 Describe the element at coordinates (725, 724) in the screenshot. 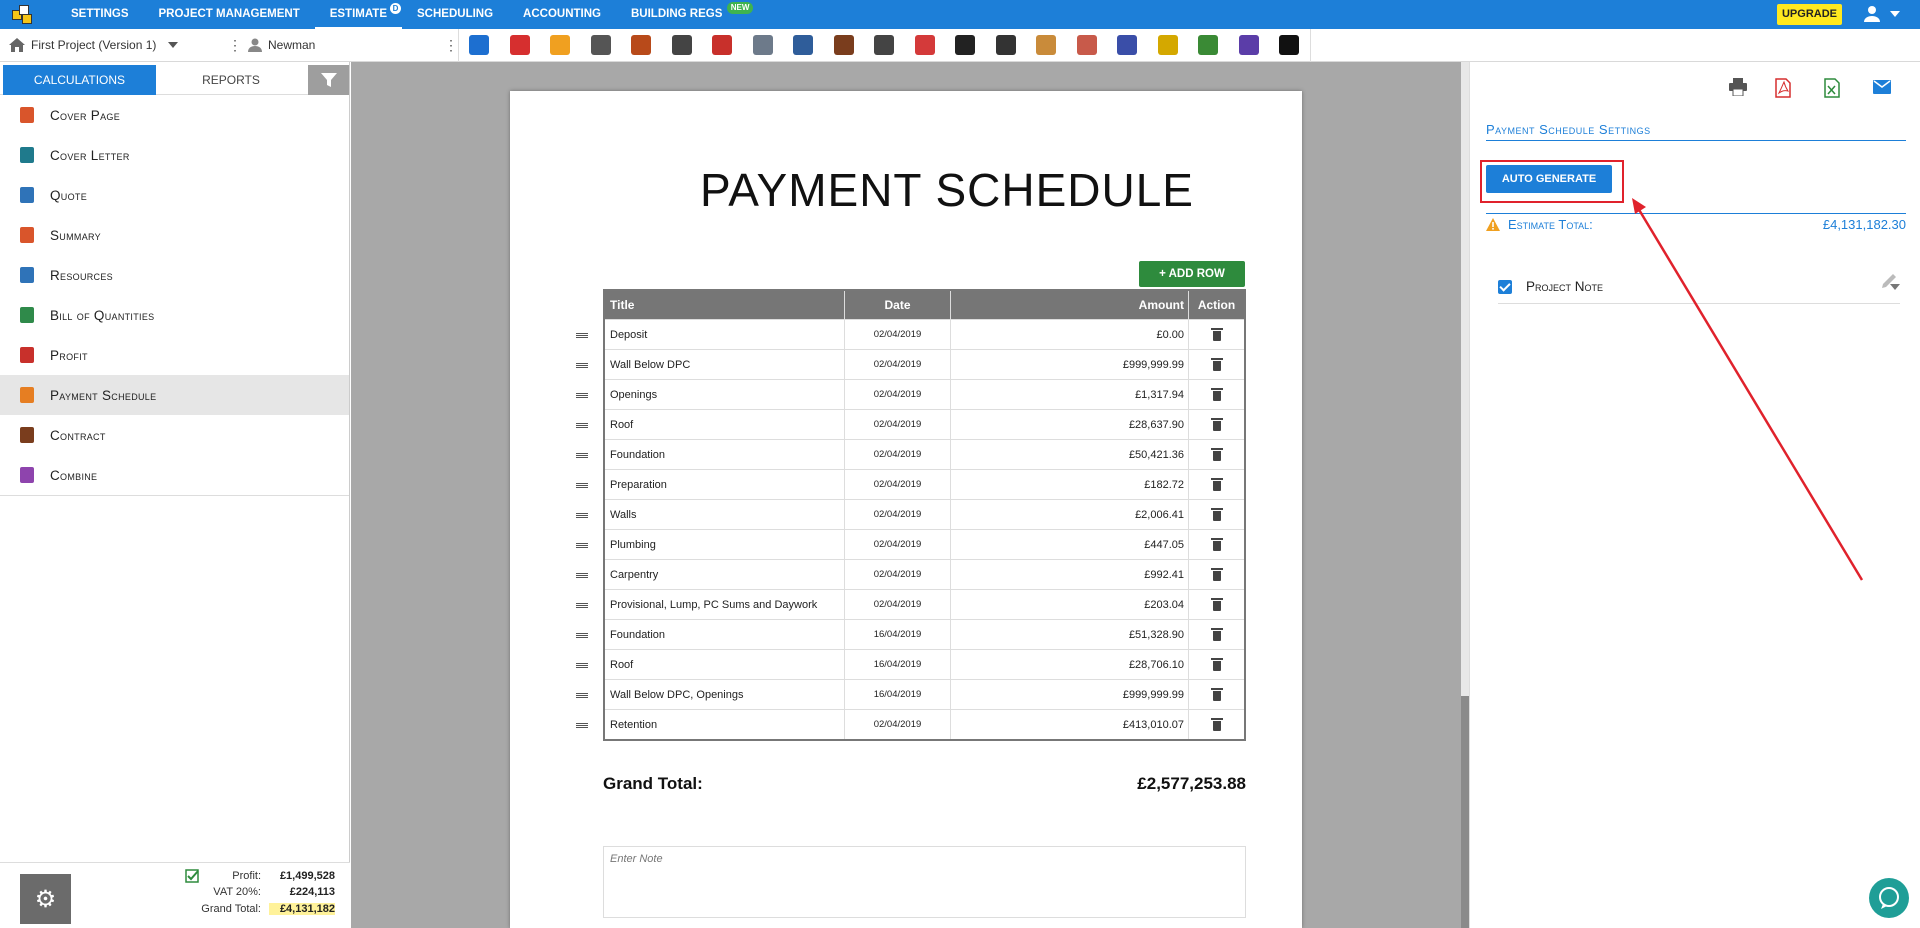

I see `row-title: Retention` at that location.